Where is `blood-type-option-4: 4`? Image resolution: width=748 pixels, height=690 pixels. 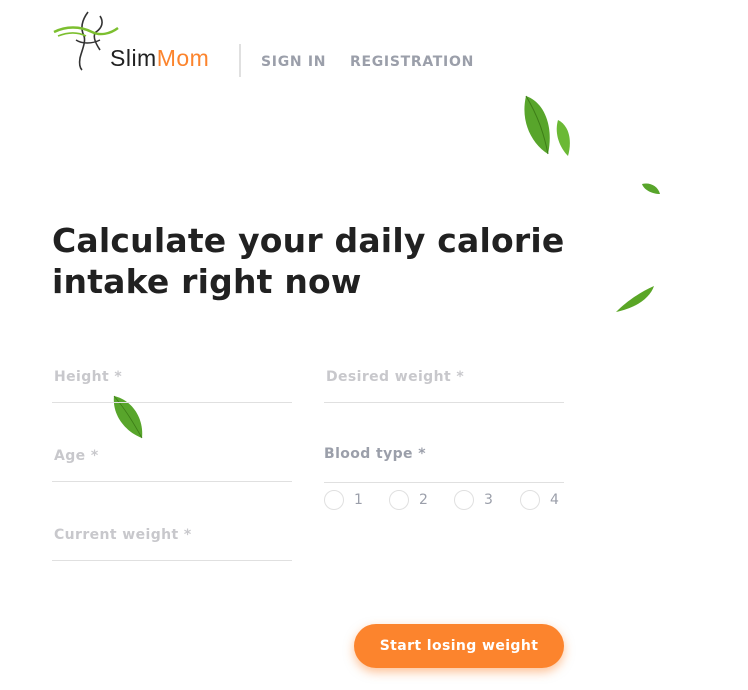 blood-type-option-4: 4 is located at coordinates (539, 500).